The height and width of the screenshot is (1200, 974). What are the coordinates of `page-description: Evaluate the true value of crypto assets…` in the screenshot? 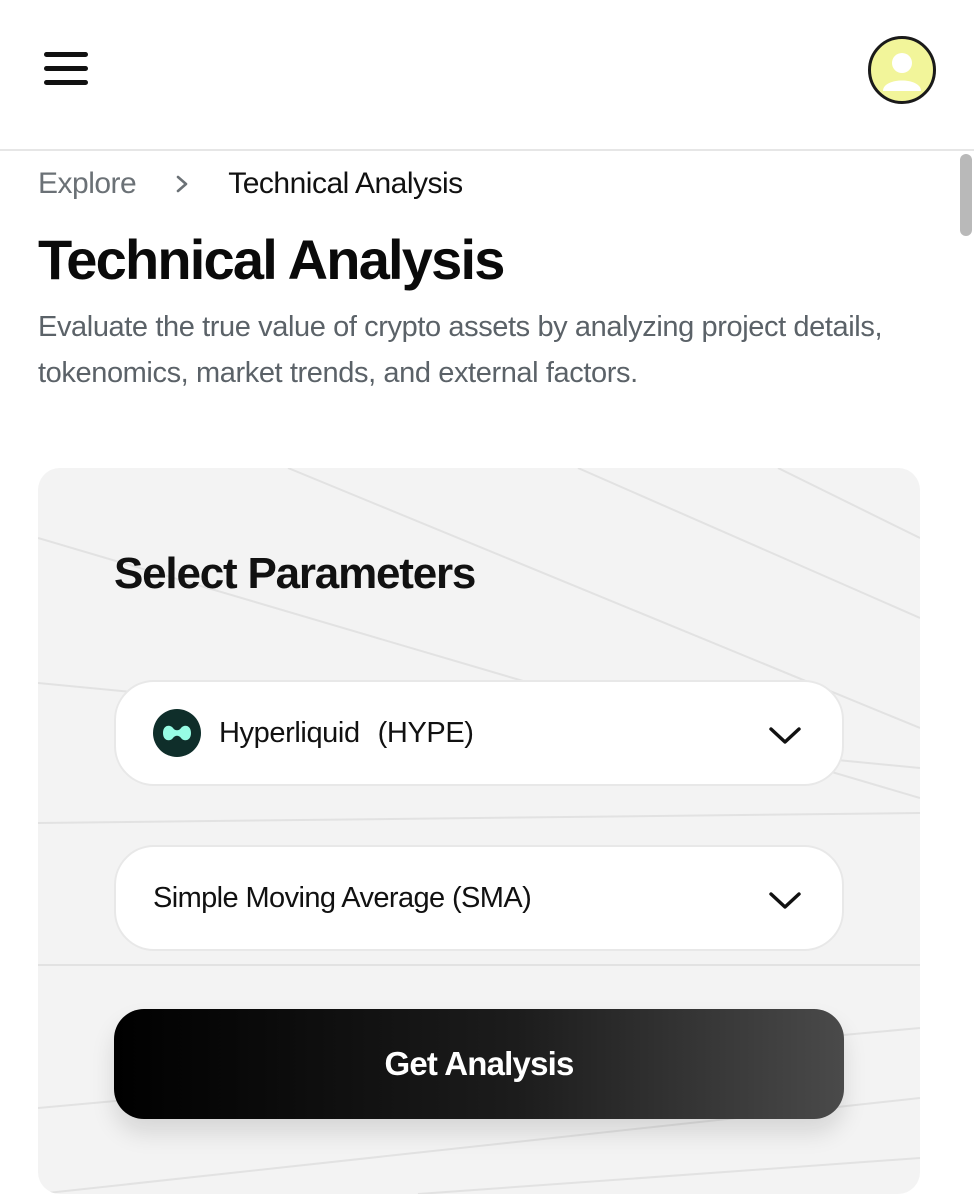 It's located at (460, 350).